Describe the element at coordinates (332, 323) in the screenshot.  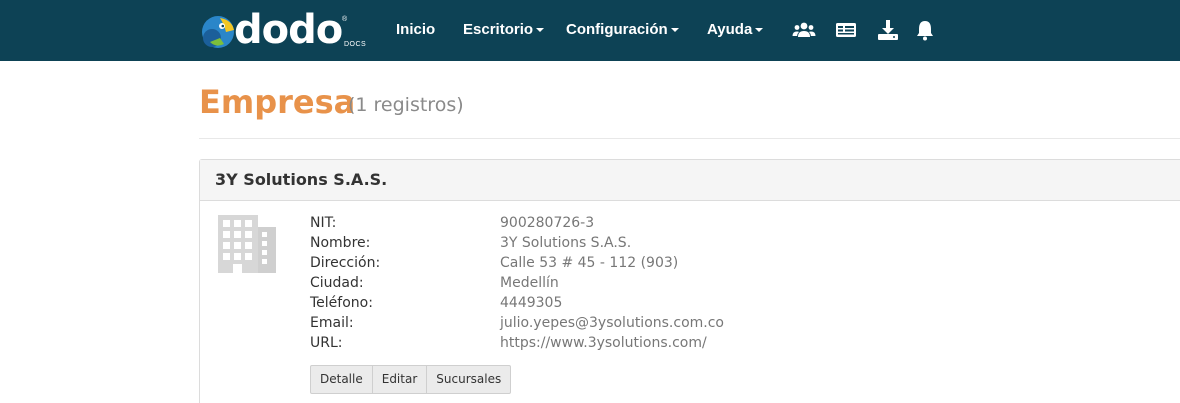
I see `email-label: Email:` at that location.